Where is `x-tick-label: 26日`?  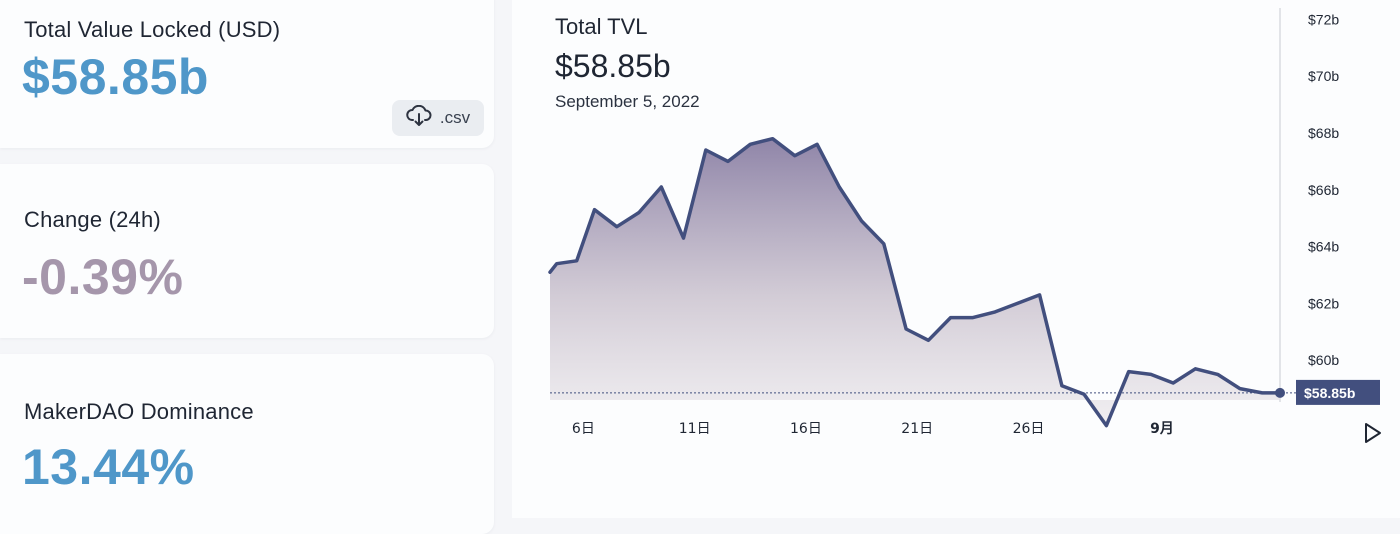 x-tick-label: 26日 is located at coordinates (1029, 429).